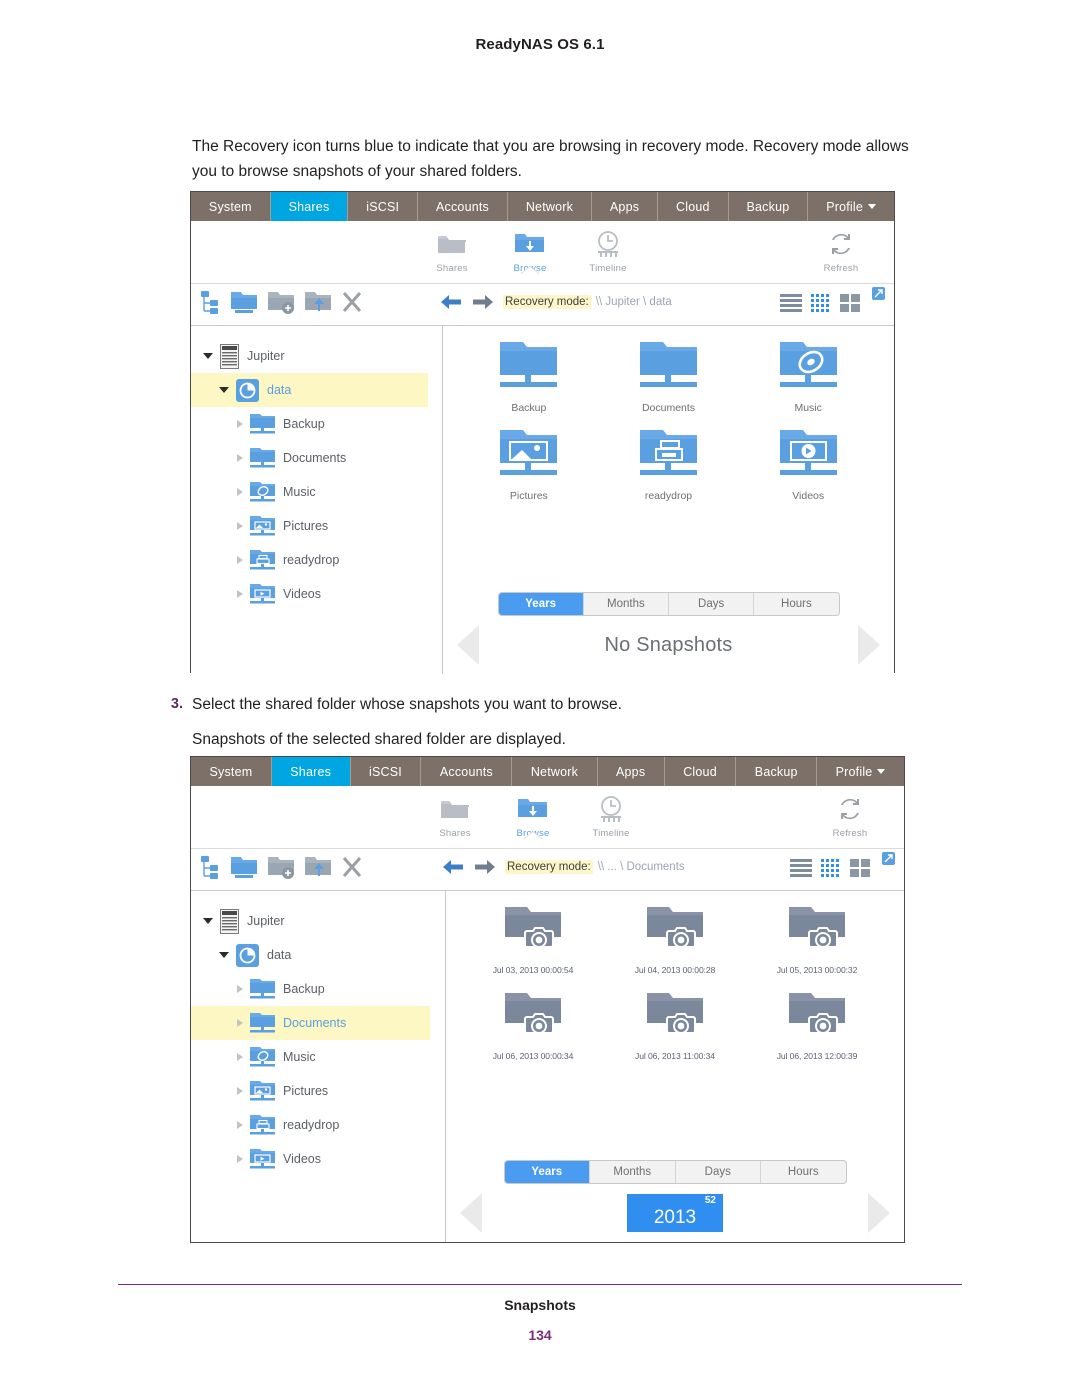 This screenshot has height=1397, width=1080. What do you see at coordinates (533, 940) in the screenshot?
I see `snapshot-item: Jul 03, 2013 00:00:54` at bounding box center [533, 940].